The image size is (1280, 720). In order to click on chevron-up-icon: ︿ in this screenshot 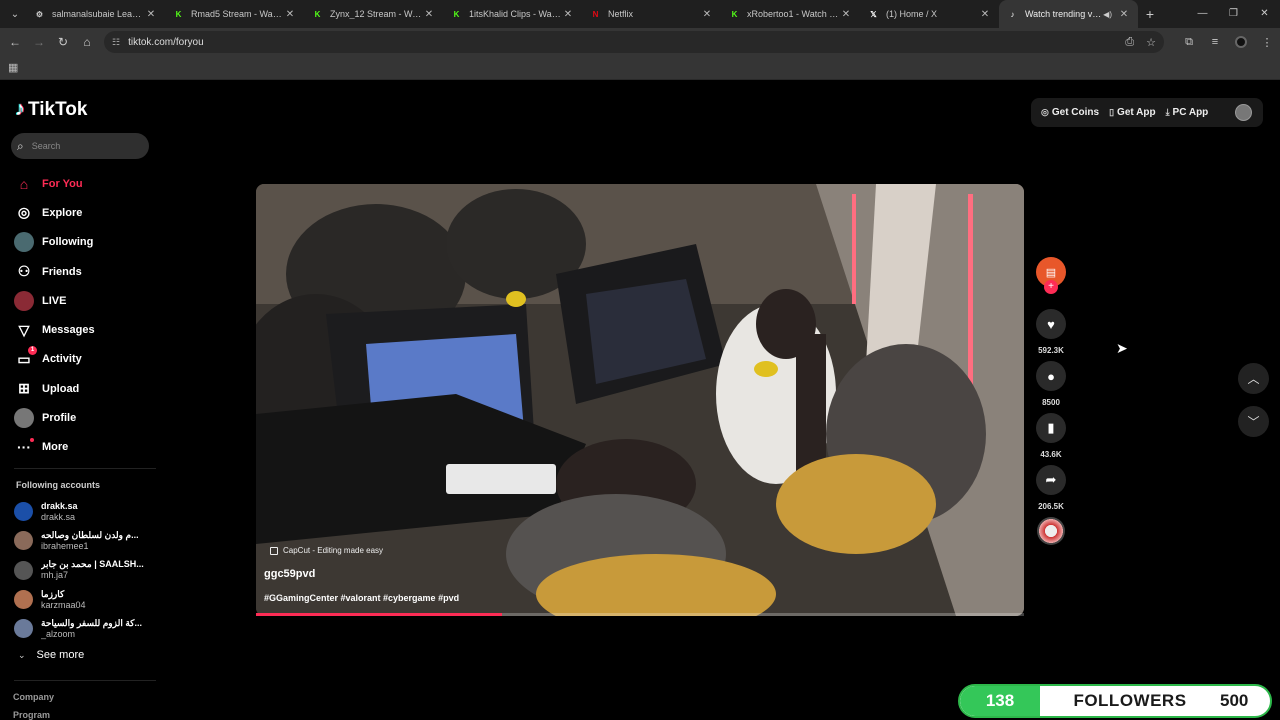, I will do `click(1253, 379)`.